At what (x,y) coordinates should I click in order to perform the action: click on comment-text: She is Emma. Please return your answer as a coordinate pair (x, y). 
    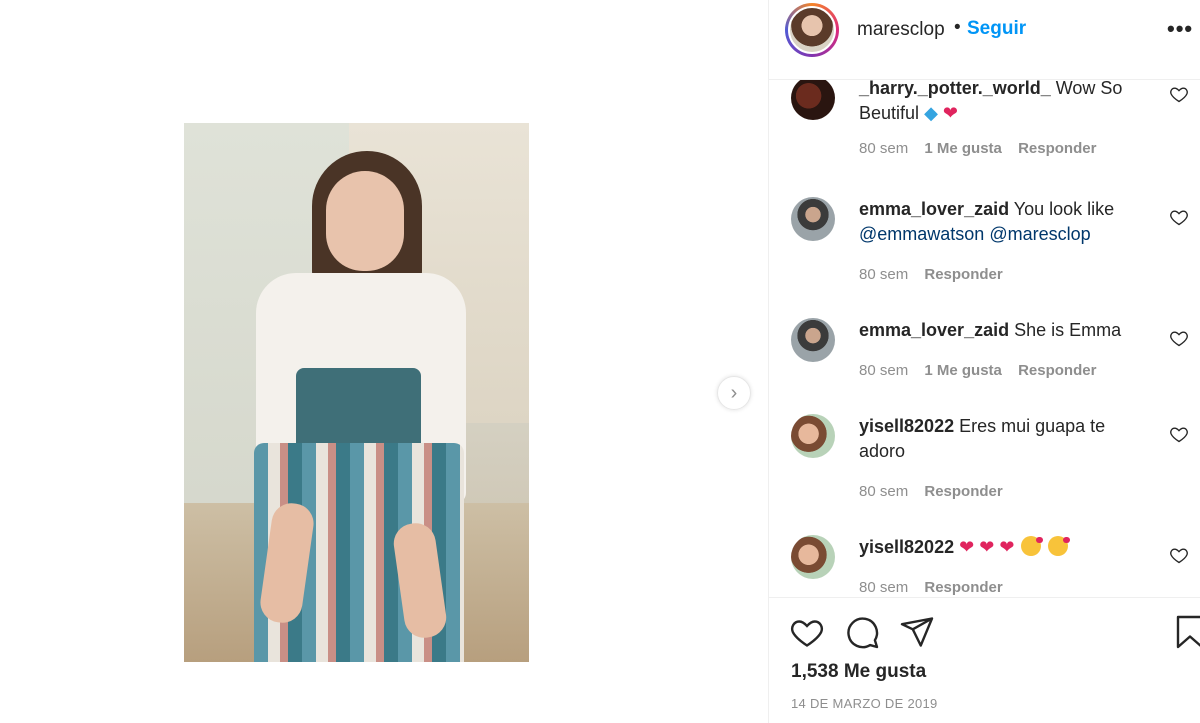
    Looking at the image, I should click on (1068, 330).